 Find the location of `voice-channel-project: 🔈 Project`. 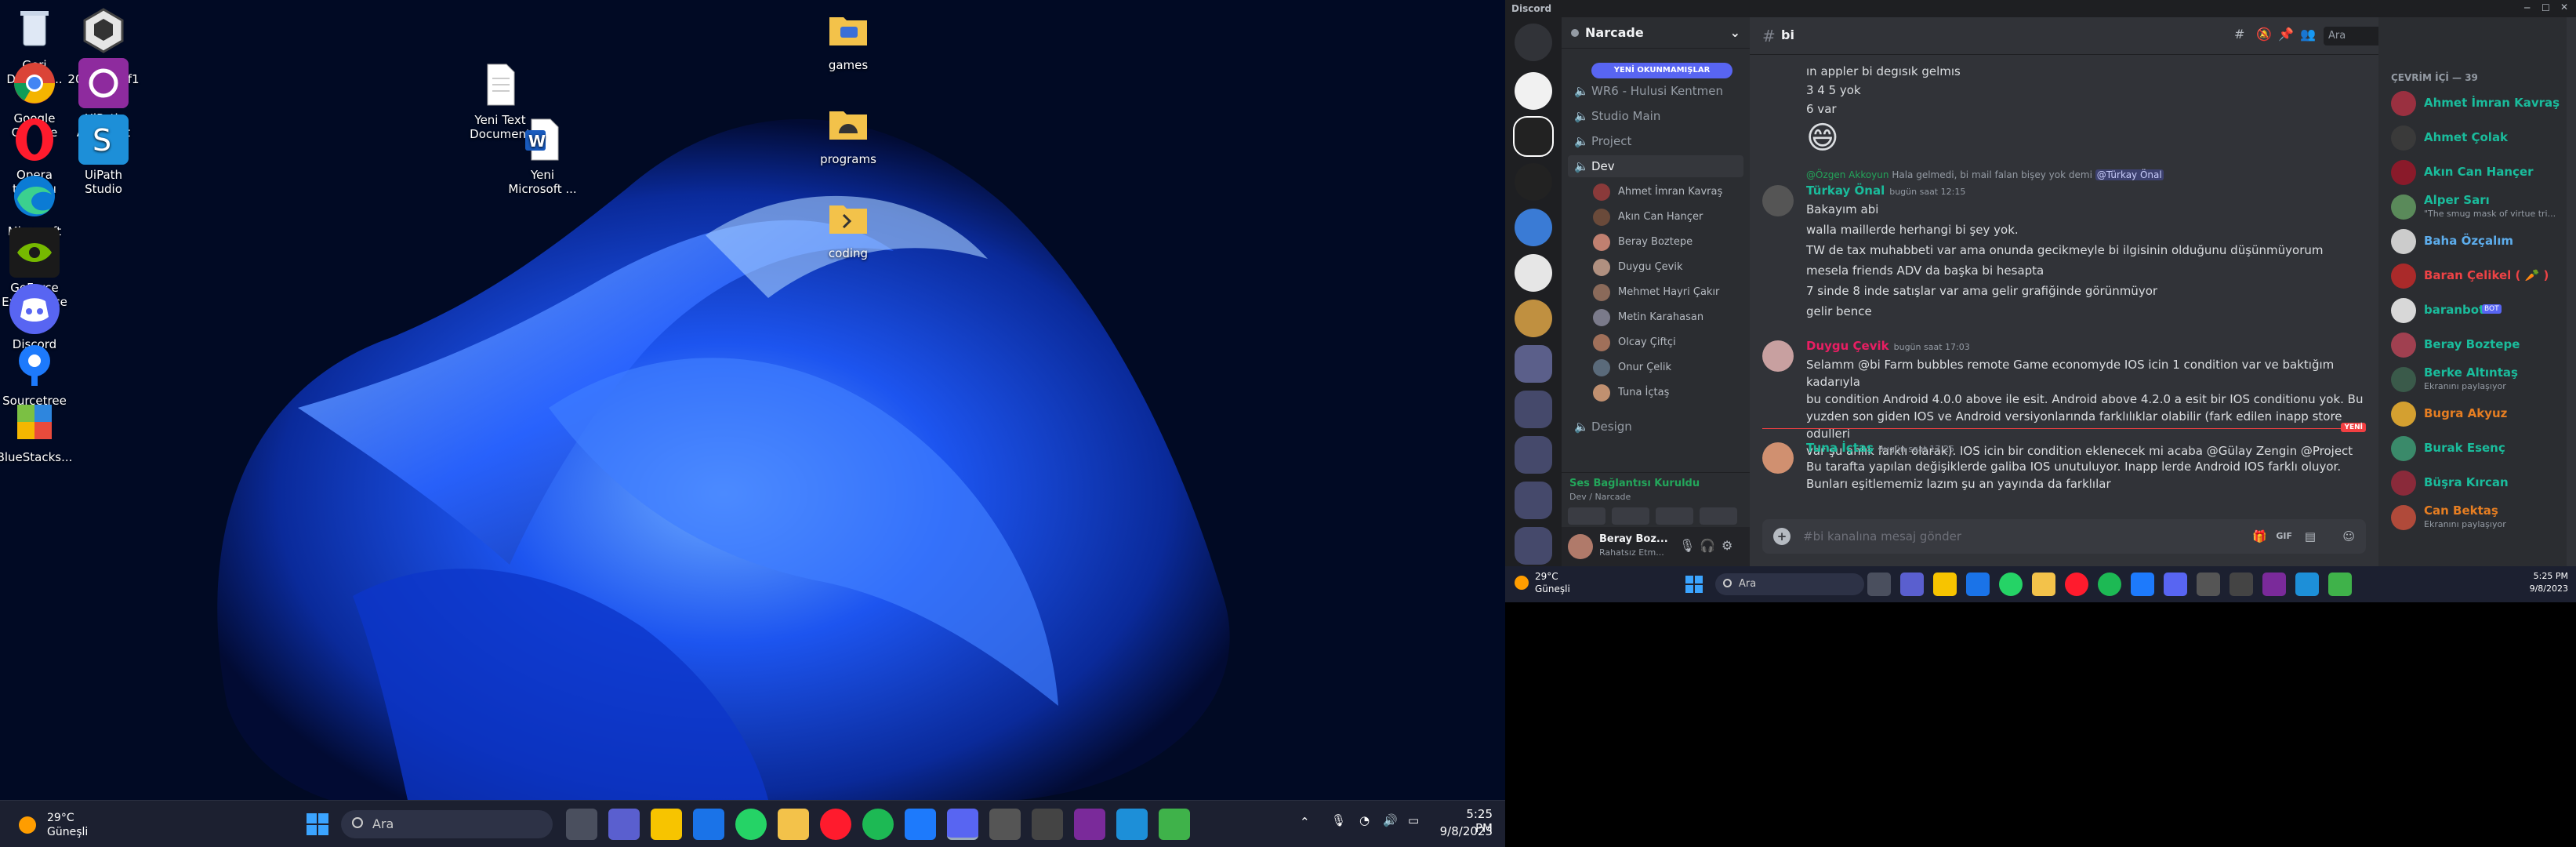

voice-channel-project: 🔈 Project is located at coordinates (1656, 141).